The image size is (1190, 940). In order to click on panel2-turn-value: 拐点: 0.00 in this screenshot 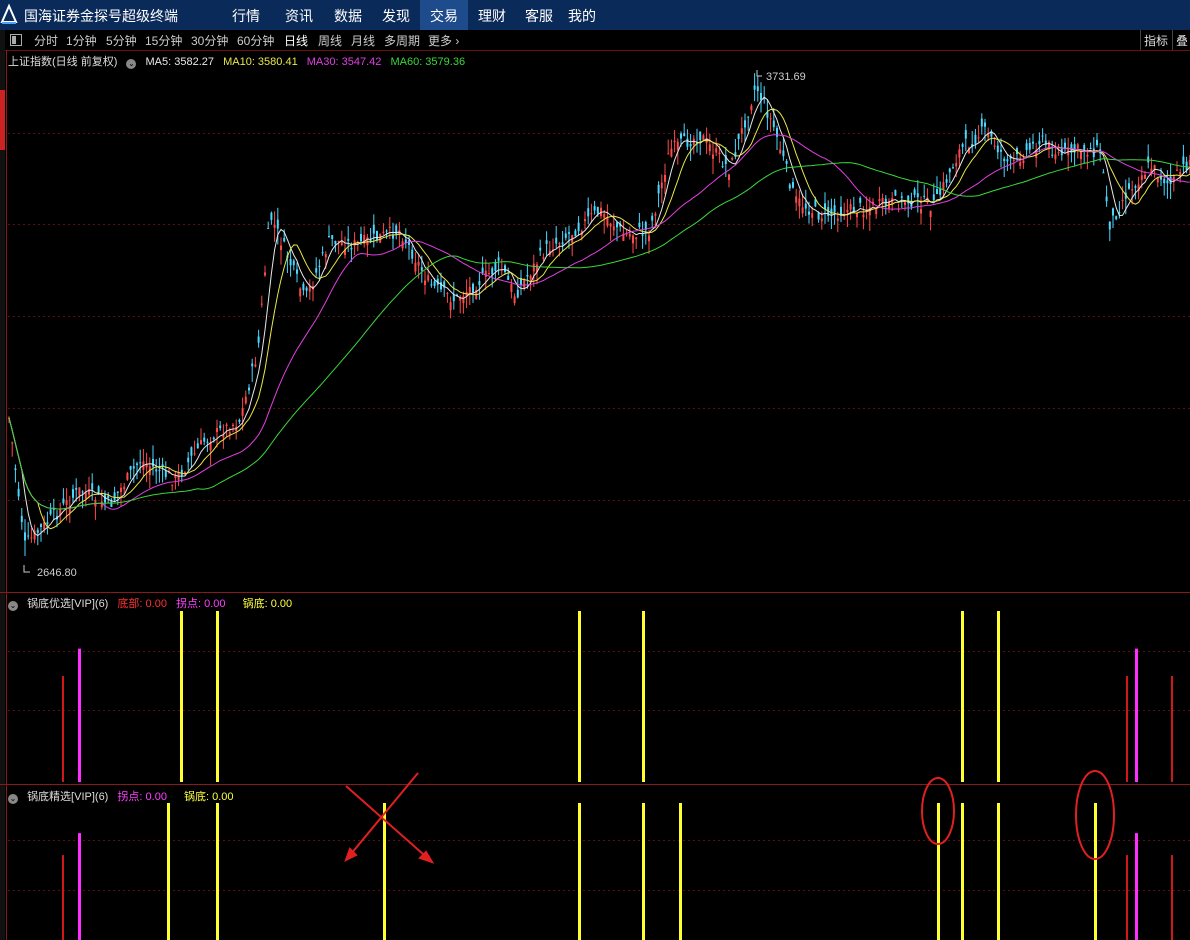, I will do `click(142, 797)`.